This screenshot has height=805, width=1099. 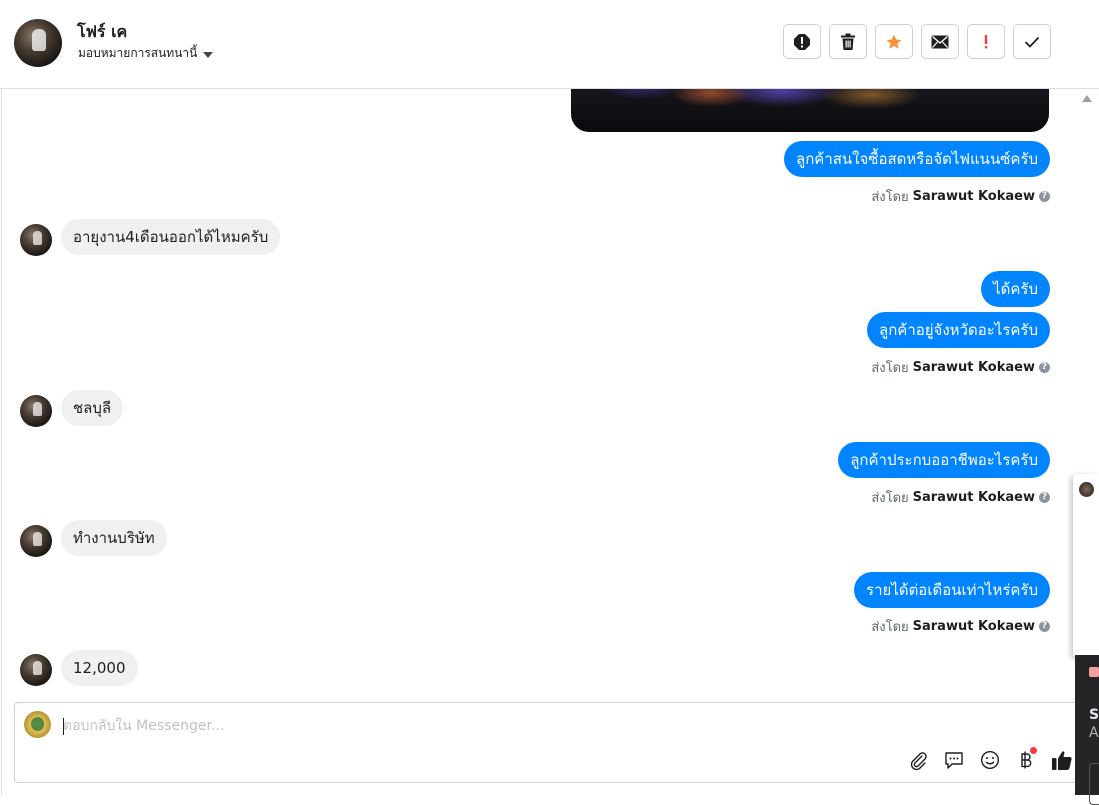 I want to click on attach-button, so click(x=918, y=760).